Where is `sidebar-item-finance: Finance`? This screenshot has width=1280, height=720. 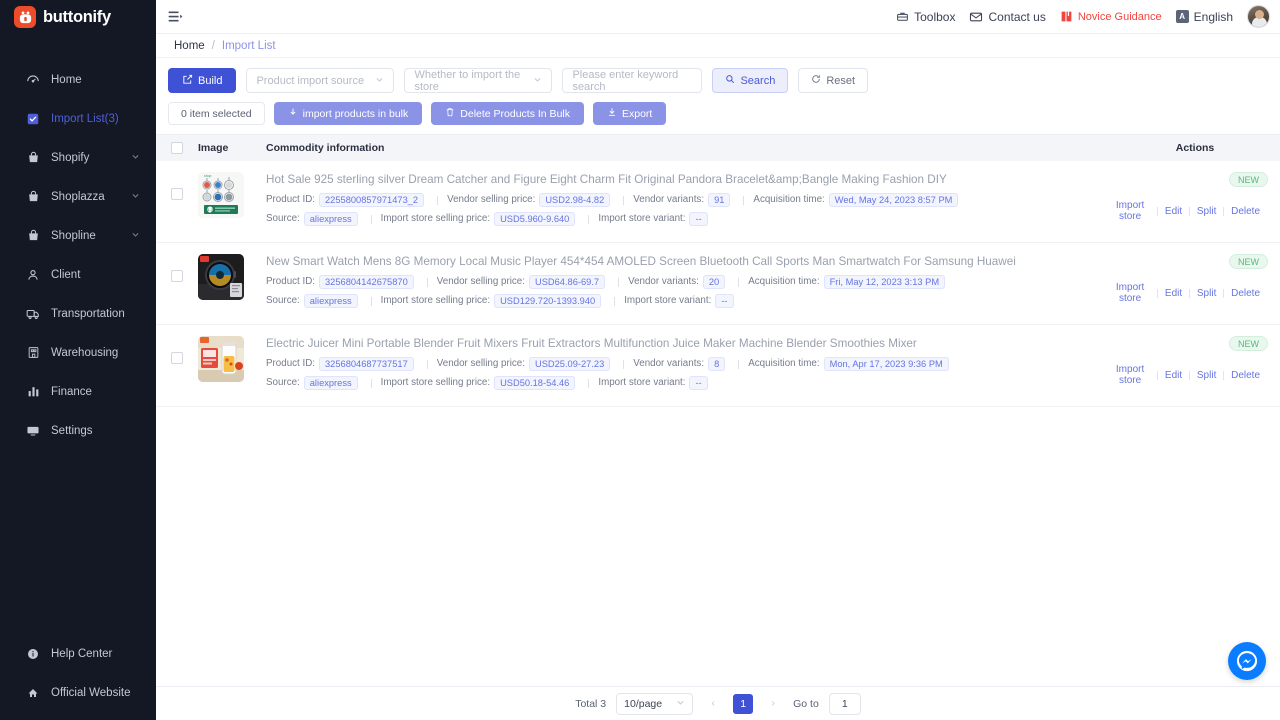
sidebar-item-finance: Finance is located at coordinates (78, 391).